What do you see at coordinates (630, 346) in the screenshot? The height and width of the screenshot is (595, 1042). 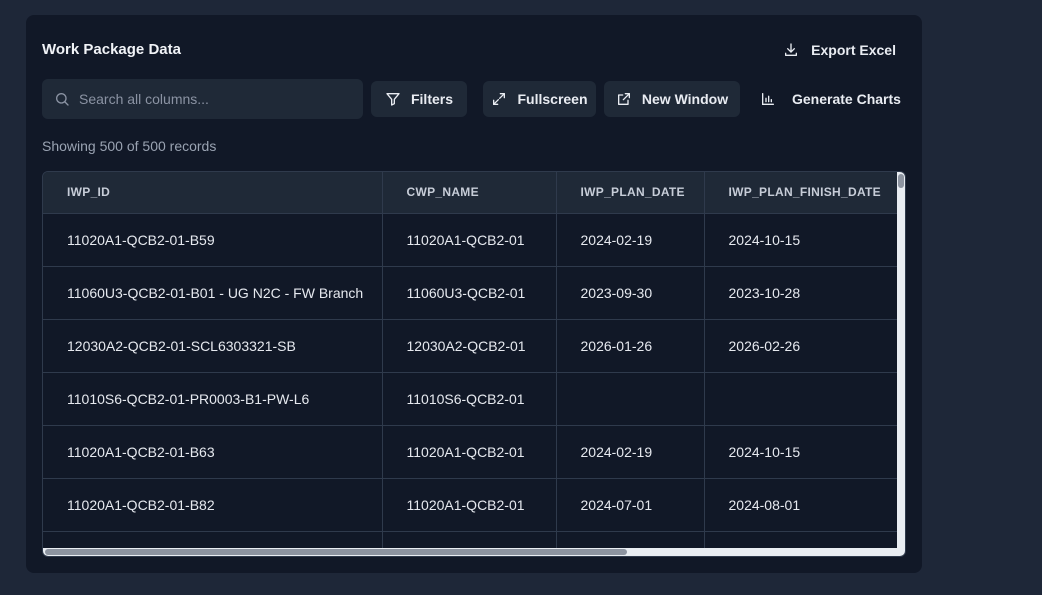 I see `table-cell: 2026-01-26` at bounding box center [630, 346].